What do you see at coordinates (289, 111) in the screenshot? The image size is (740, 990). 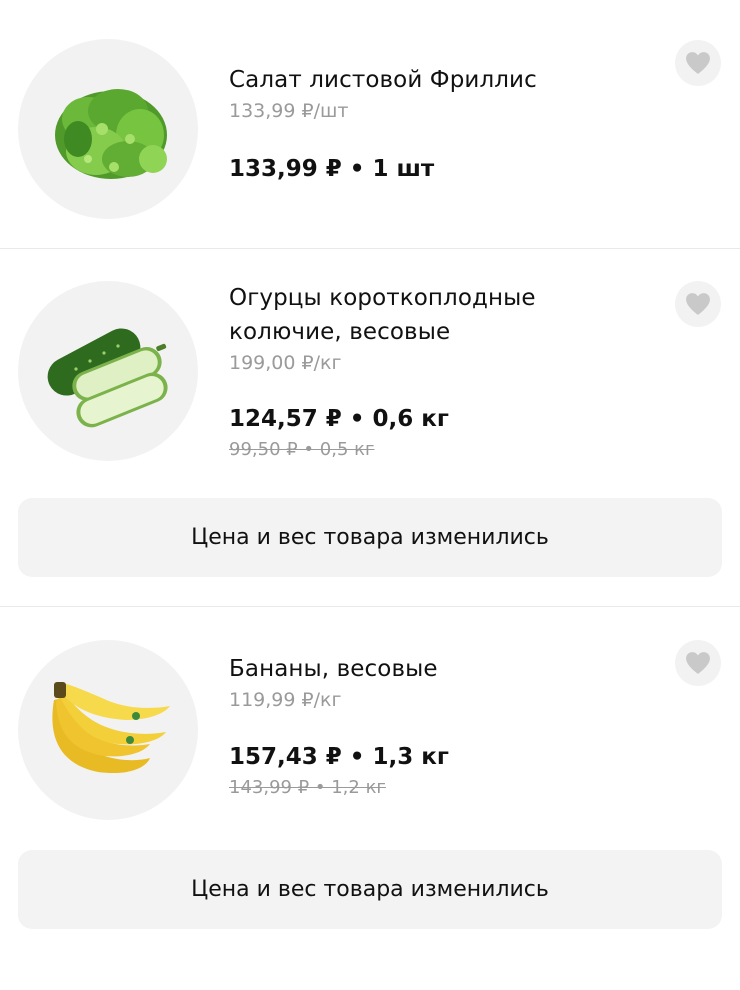 I see `unit-price: 133,99 ₽/шт` at bounding box center [289, 111].